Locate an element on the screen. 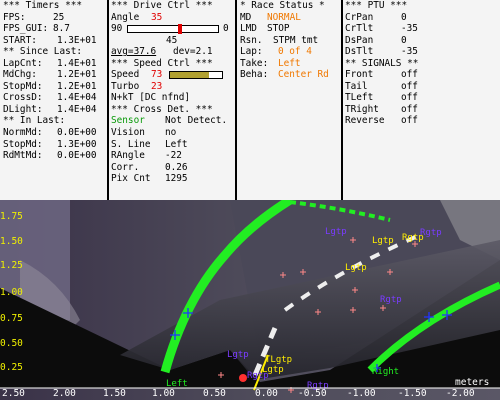  fps-gui-label: FPS_GUI: is located at coordinates (26, 29).